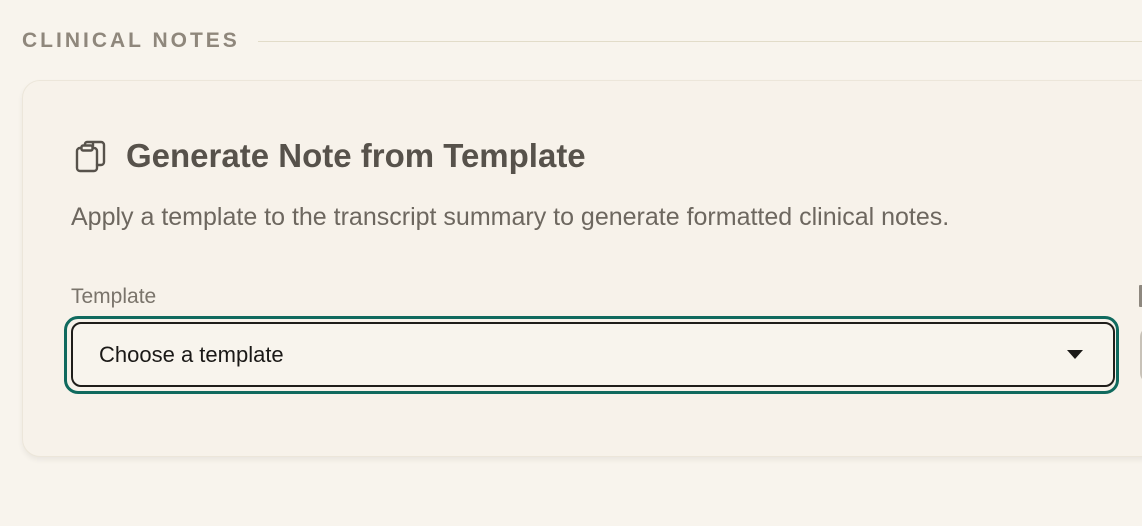 This screenshot has width=1142, height=526. I want to click on template-field-label: Template, so click(114, 296).